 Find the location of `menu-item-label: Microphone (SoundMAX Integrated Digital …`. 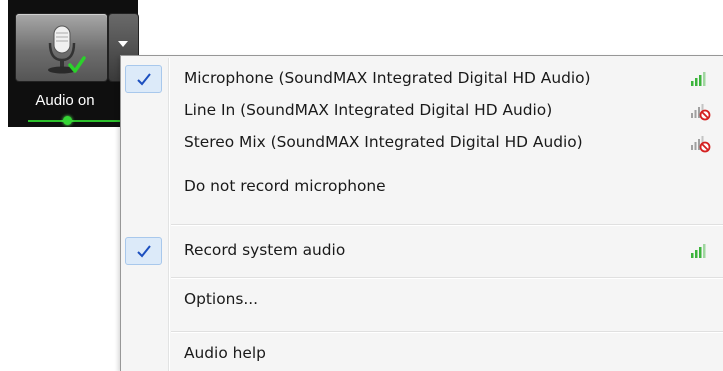

menu-item-label: Microphone (SoundMAX Integrated Digital … is located at coordinates (387, 78).